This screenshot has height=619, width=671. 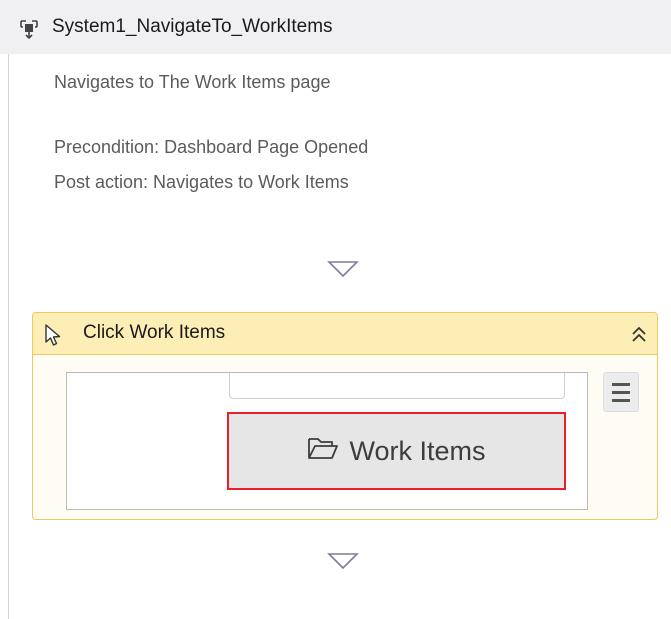 I want to click on work-items-target-button: Work Items, so click(x=396, y=451).